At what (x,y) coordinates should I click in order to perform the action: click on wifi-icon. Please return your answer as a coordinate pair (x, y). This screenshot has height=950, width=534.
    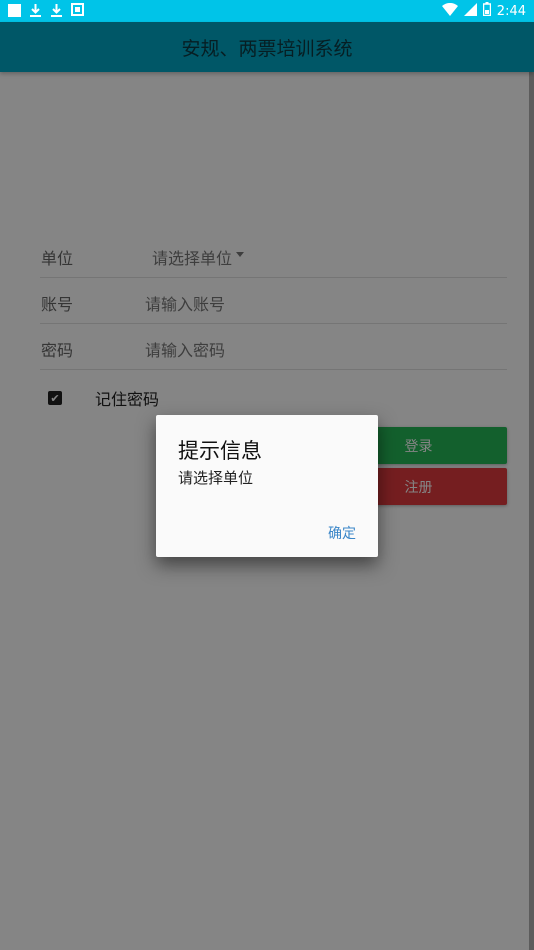
    Looking at the image, I should click on (449, 11).